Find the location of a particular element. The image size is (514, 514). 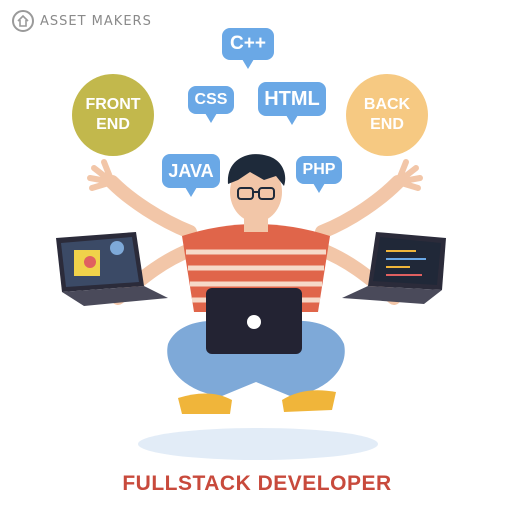

brand: ASSET MAKERS is located at coordinates (82, 21).